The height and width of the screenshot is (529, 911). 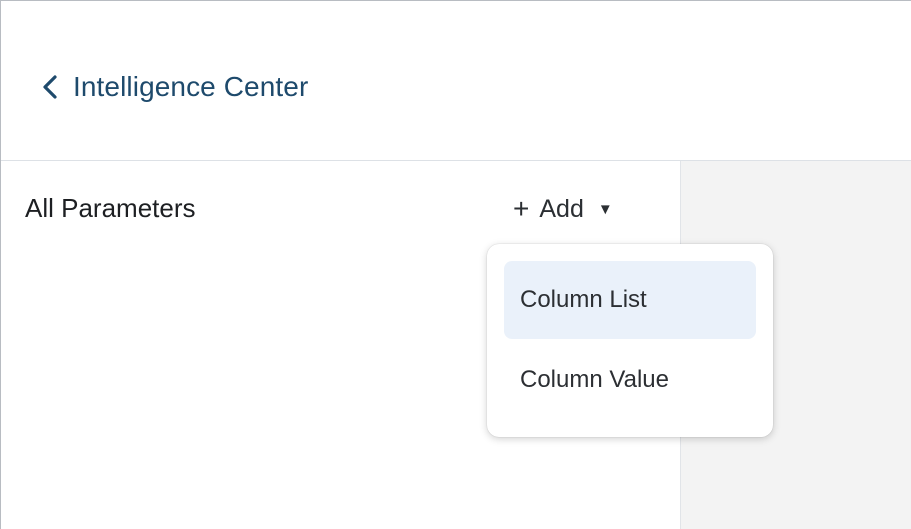 I want to click on add-button-label: Add, so click(x=561, y=208).